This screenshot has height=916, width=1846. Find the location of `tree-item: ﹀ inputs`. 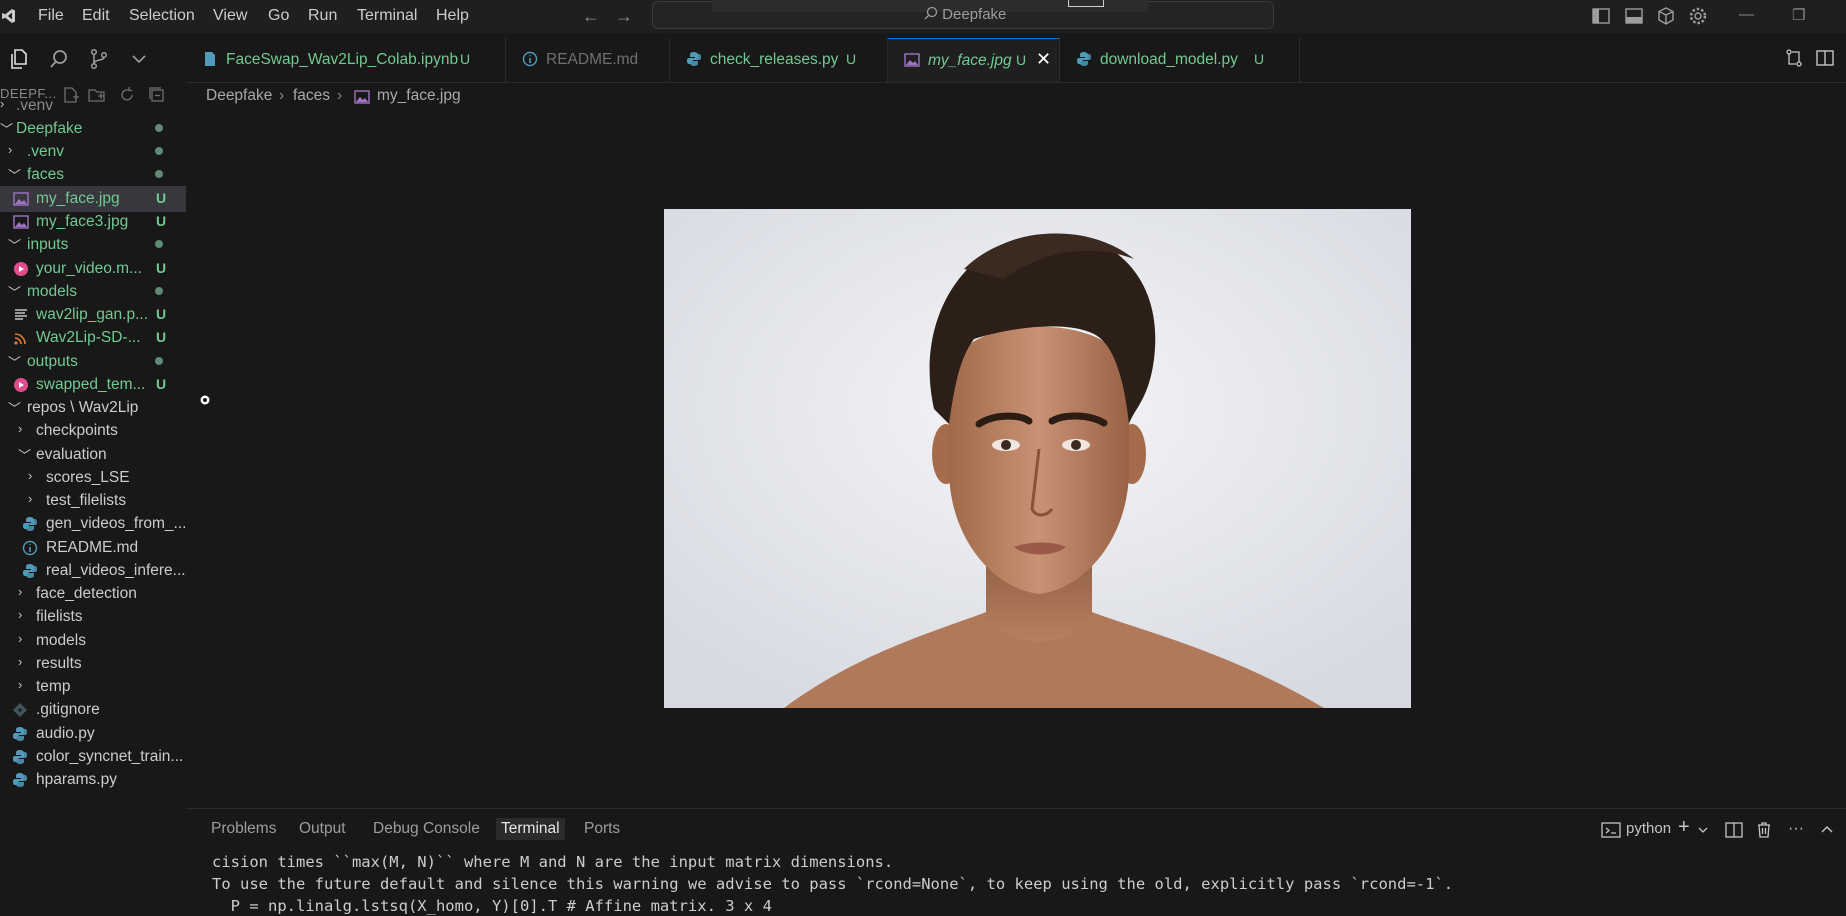

tree-item: ﹀ inputs is located at coordinates (93, 245).